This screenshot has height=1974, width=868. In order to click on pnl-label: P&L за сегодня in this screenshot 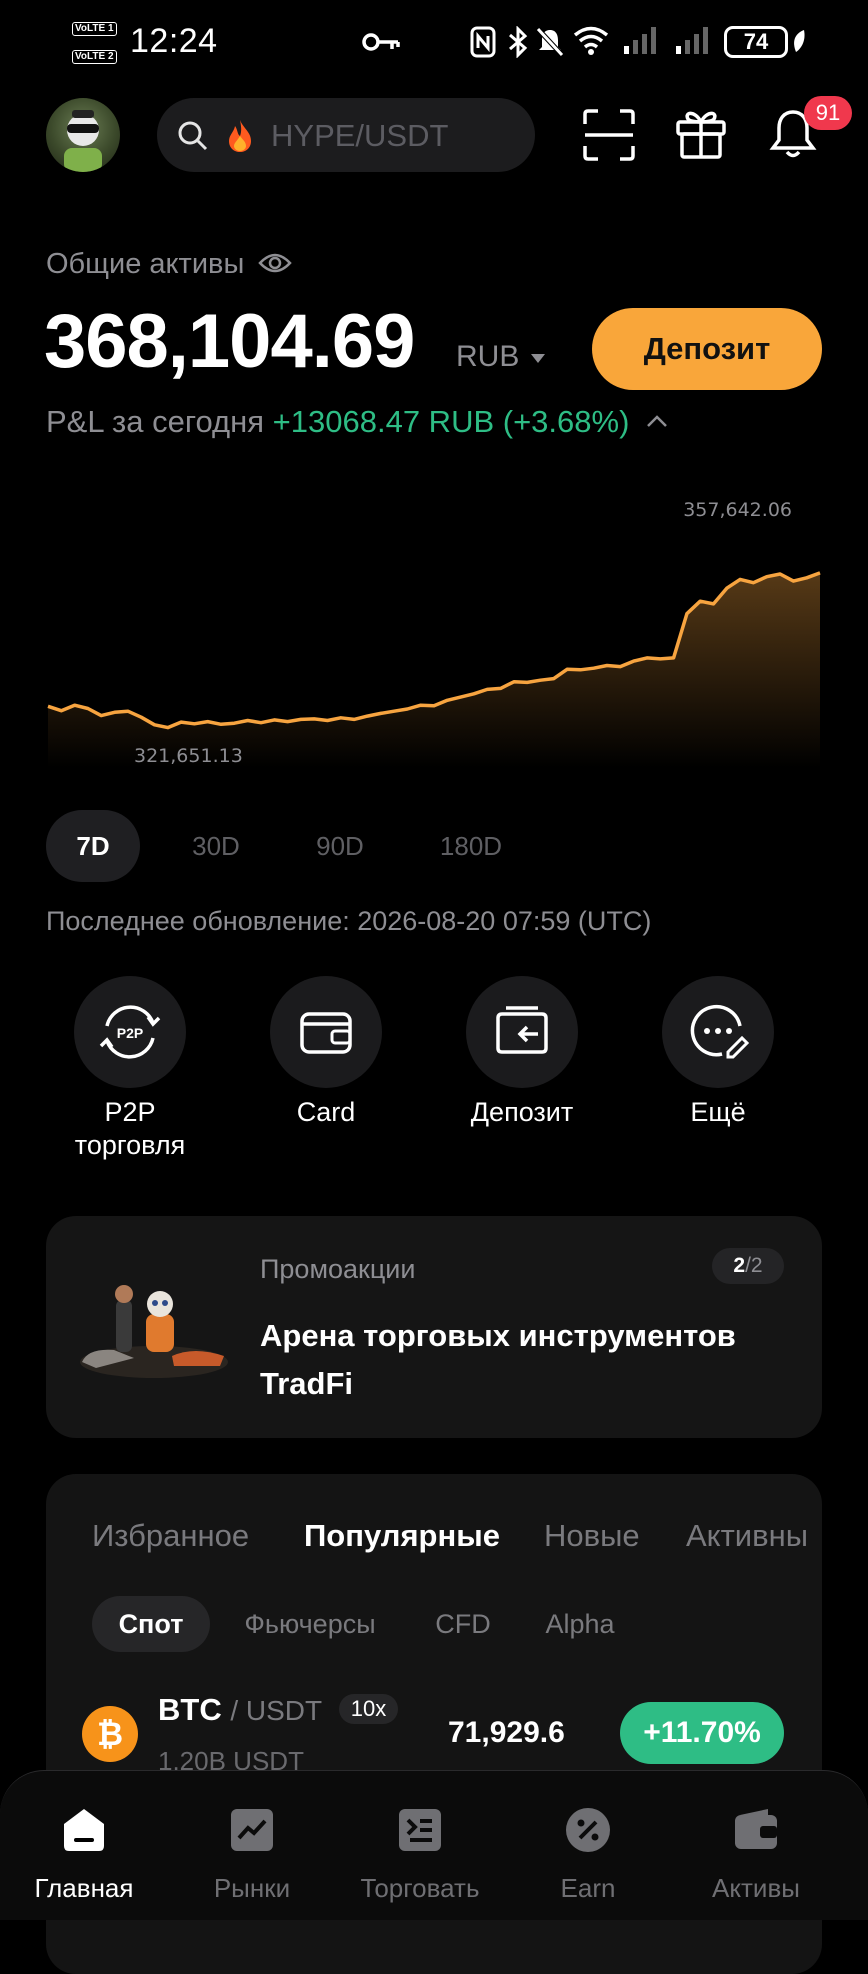, I will do `click(155, 421)`.